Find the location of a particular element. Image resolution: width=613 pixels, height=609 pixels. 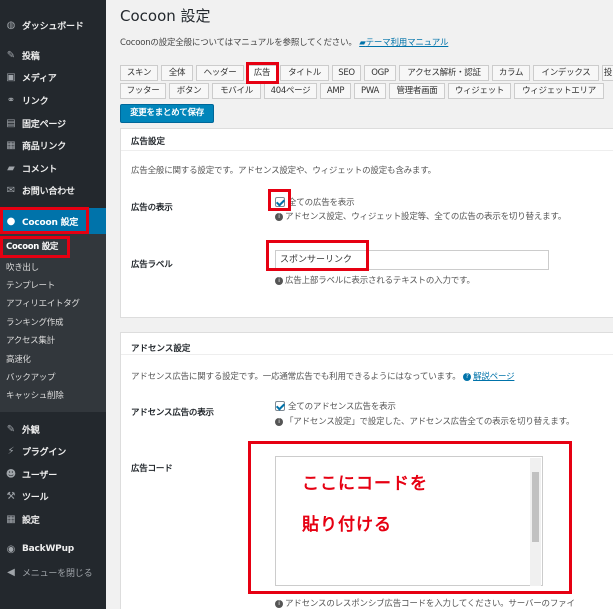

sidebar-collapse-menu: ◀ メニューを閉じる is located at coordinates (53, 572).